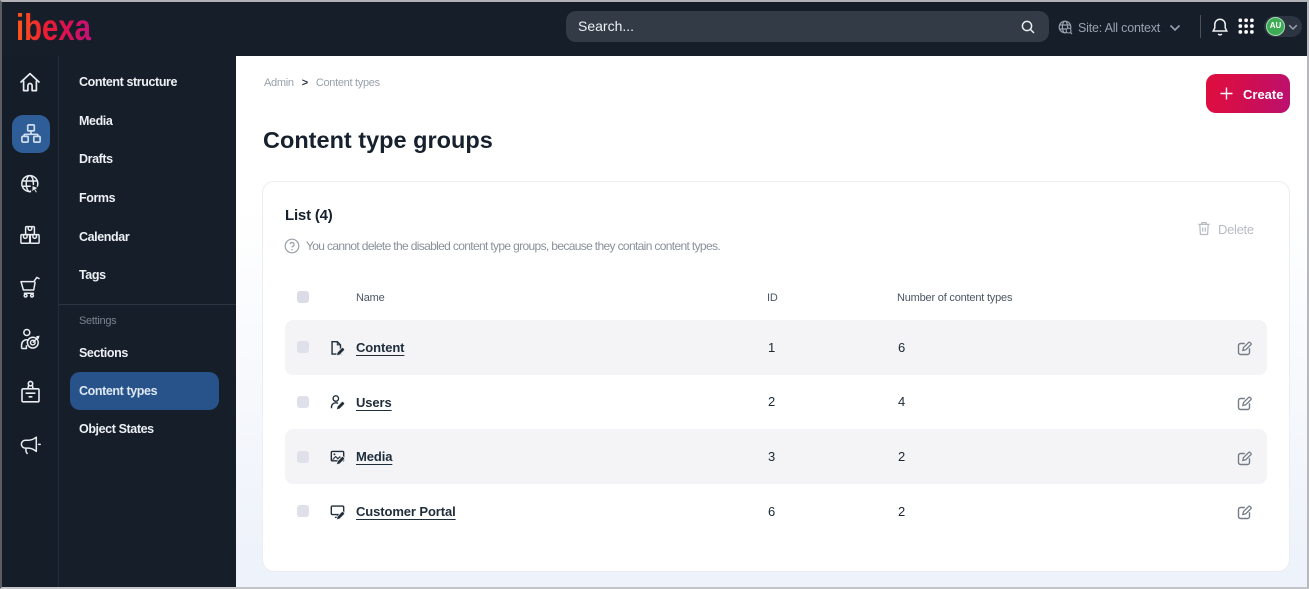 This screenshot has height=589, width=1309. What do you see at coordinates (53, 26) in the screenshot?
I see `svg-text: ibexa` at bounding box center [53, 26].